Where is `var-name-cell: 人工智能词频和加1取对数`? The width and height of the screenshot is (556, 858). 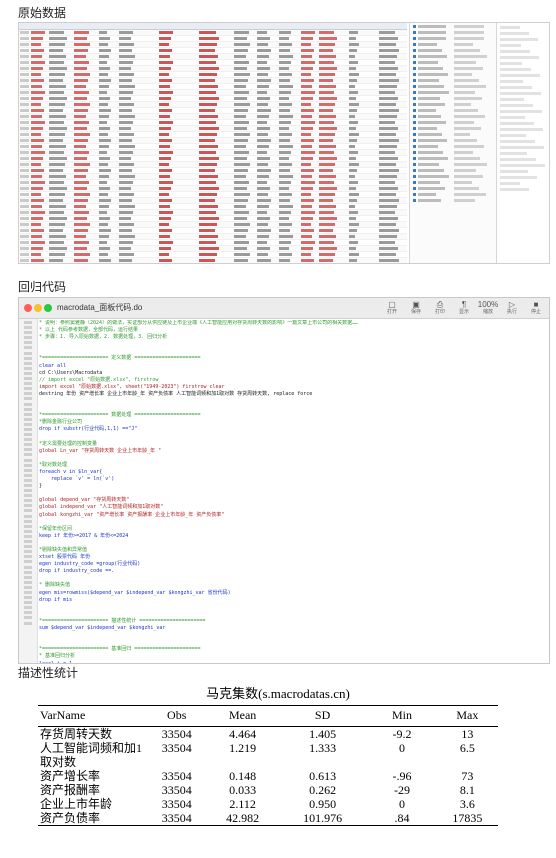 var-name-cell: 人工智能词频和加1取对数 is located at coordinates (91, 755).